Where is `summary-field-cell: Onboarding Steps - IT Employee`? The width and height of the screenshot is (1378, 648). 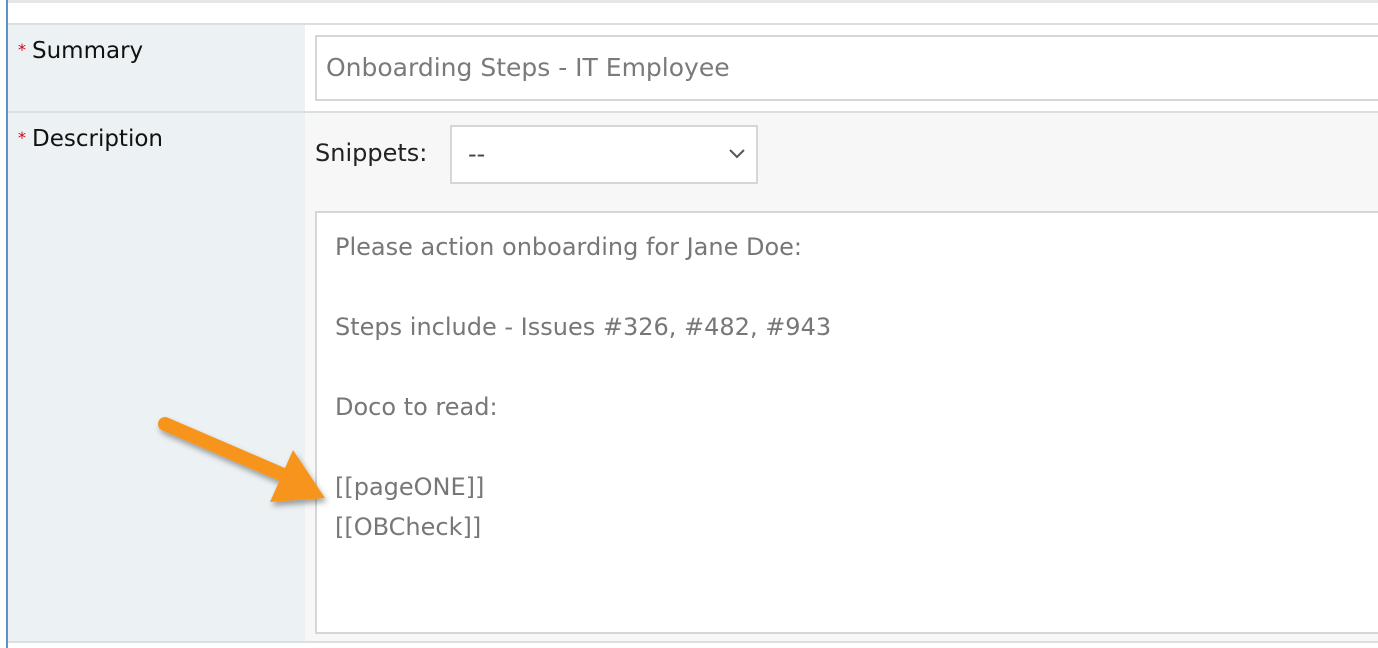
summary-field-cell: Onboarding Steps - IT Employee is located at coordinates (841, 68).